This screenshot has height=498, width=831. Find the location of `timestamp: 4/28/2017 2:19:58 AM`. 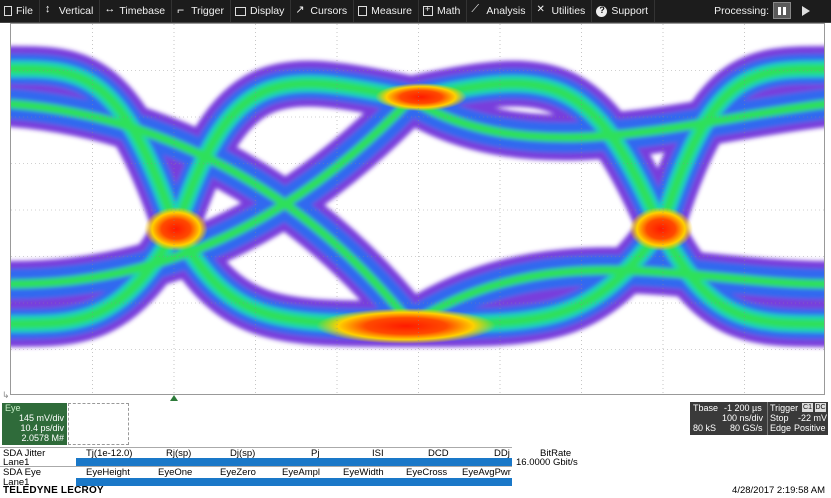

timestamp: 4/28/2017 2:19:58 AM is located at coordinates (778, 490).